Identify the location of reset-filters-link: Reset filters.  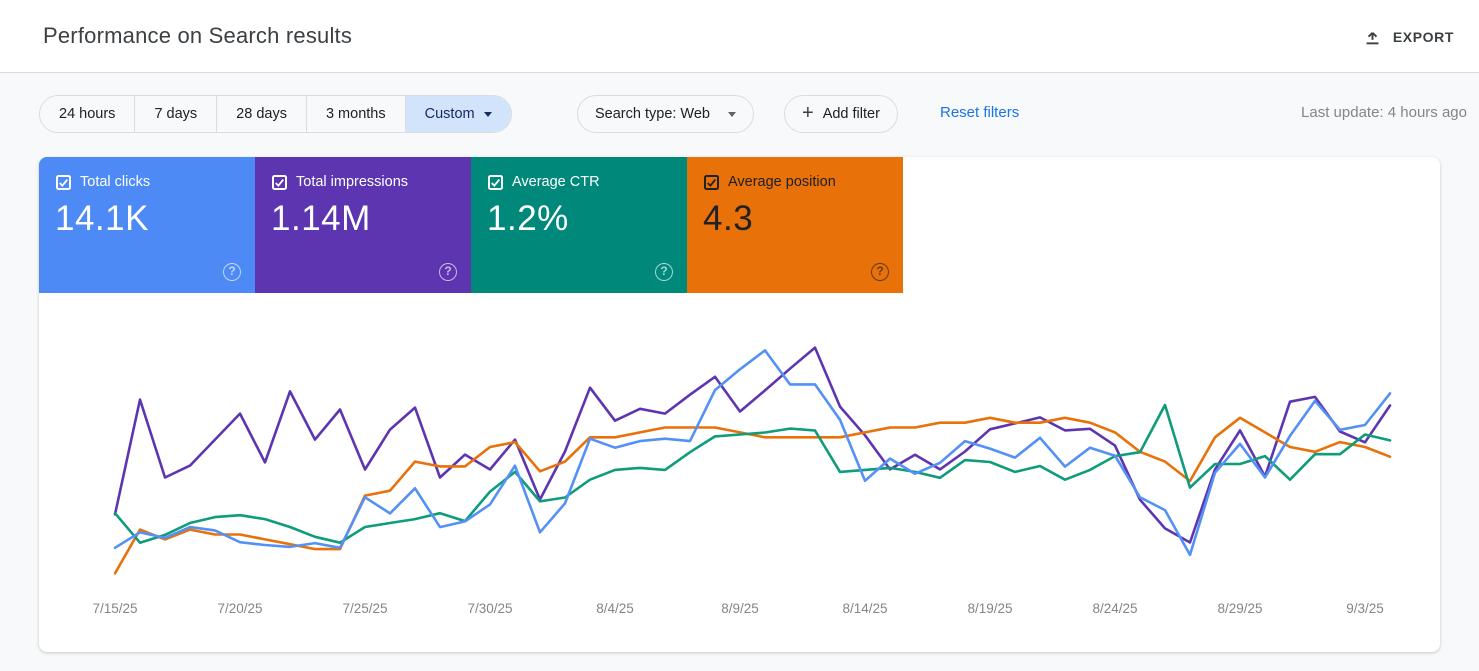
(979, 112).